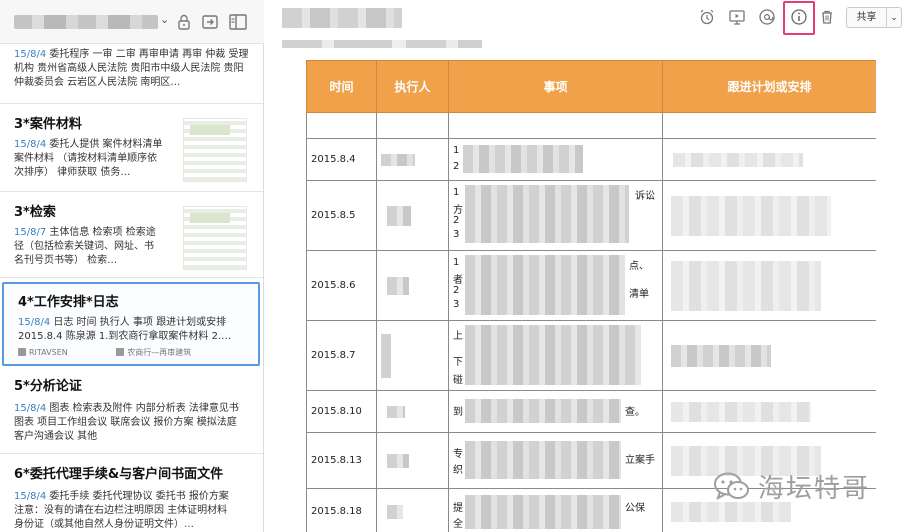 The width and height of the screenshot is (904, 532). I want to click on matter-text-fragment: 公保, so click(635, 508).